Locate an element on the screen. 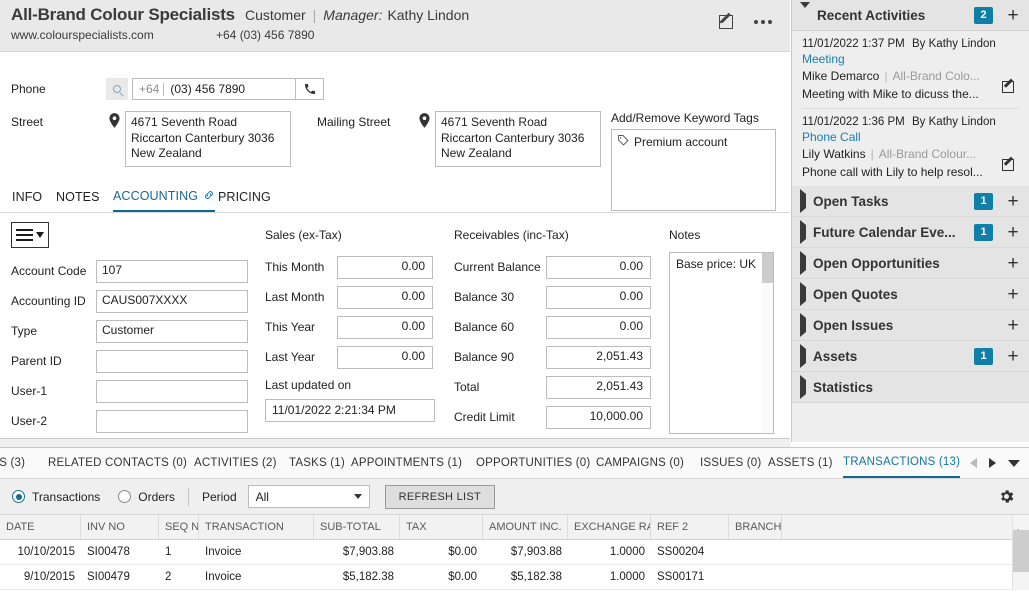  activity-time: 11/01/2022 1:37 PM is located at coordinates (853, 44).